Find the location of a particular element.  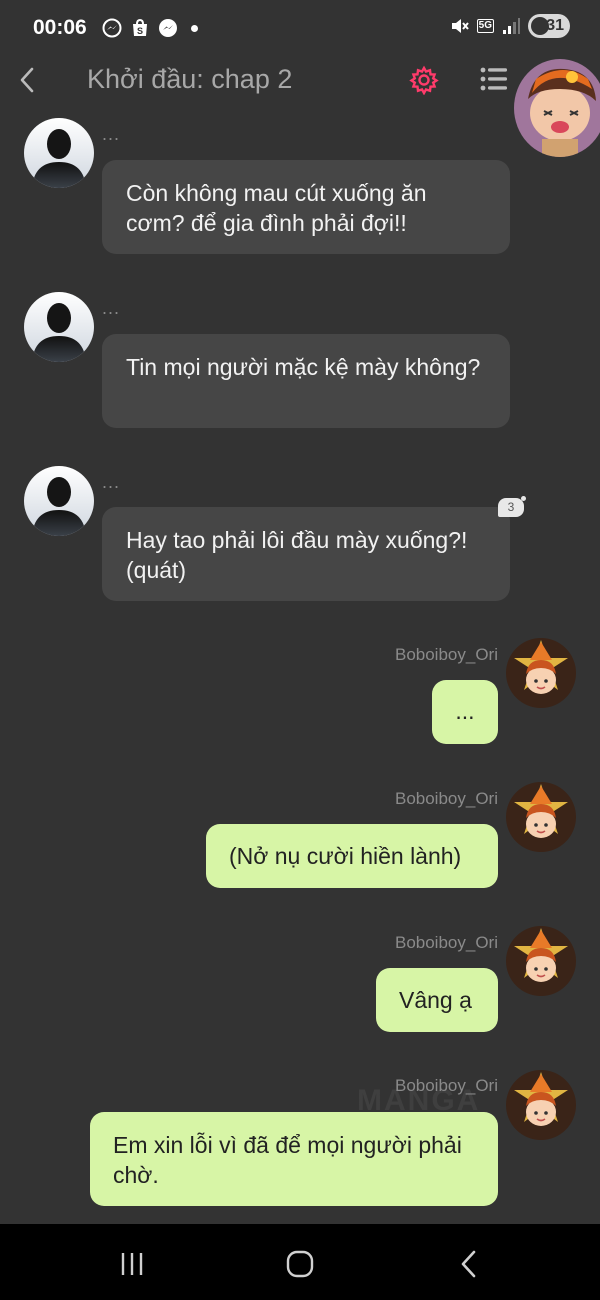

app-header: Khởi đầu: chap 2 is located at coordinates (300, 81).